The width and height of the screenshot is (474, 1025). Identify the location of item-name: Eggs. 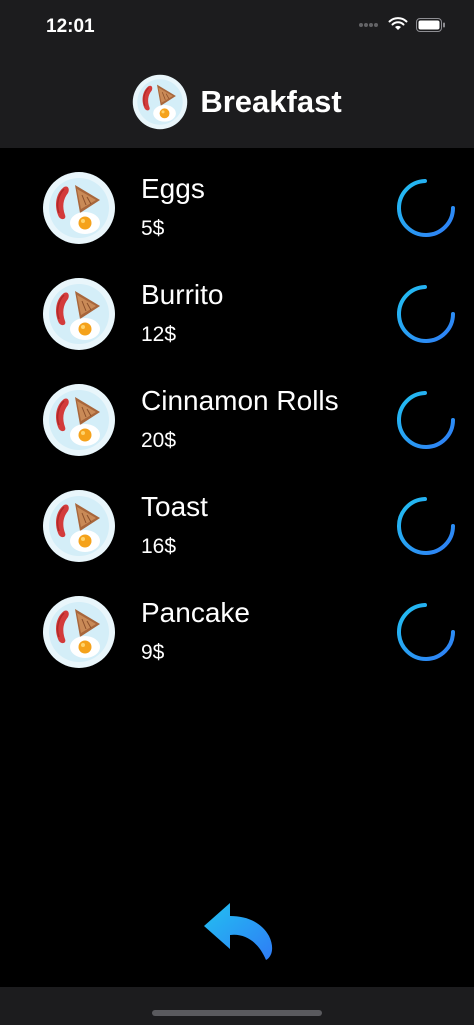
(173, 188).